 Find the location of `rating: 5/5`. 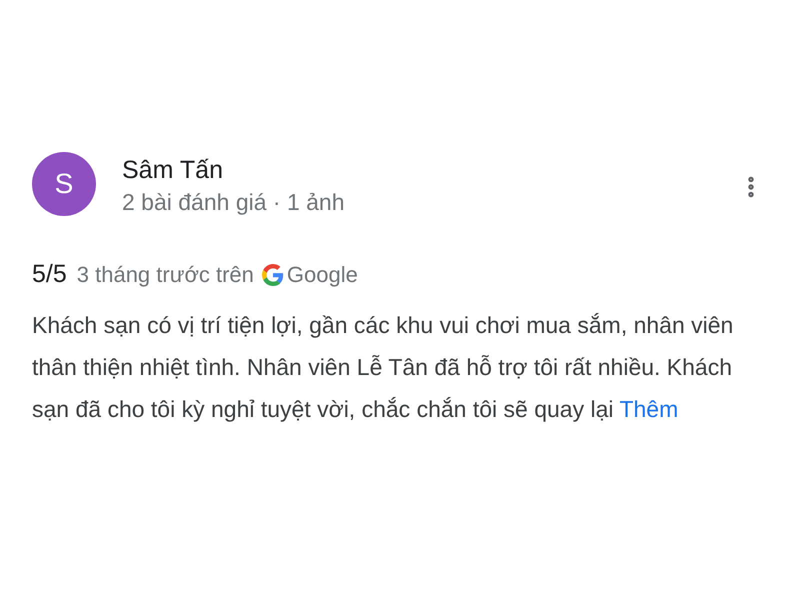

rating: 5/5 is located at coordinates (49, 274).